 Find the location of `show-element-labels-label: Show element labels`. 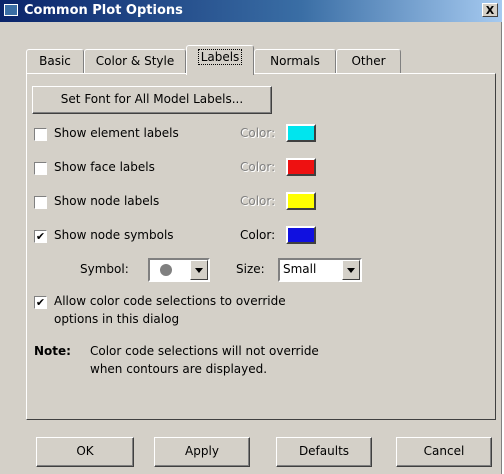

show-element-labels-label: Show element labels is located at coordinates (116, 133).